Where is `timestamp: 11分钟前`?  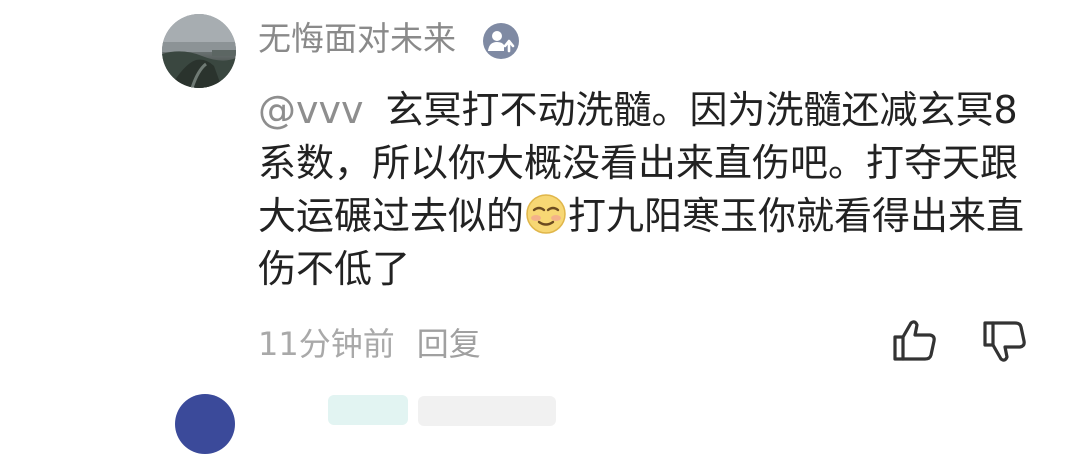 timestamp: 11分钟前 is located at coordinates (326, 344).